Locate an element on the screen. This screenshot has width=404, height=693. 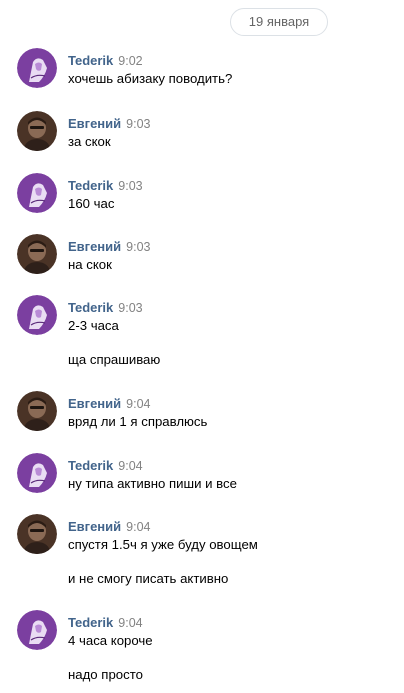
message-text: ну типа активно пиши и все is located at coordinates (152, 483).